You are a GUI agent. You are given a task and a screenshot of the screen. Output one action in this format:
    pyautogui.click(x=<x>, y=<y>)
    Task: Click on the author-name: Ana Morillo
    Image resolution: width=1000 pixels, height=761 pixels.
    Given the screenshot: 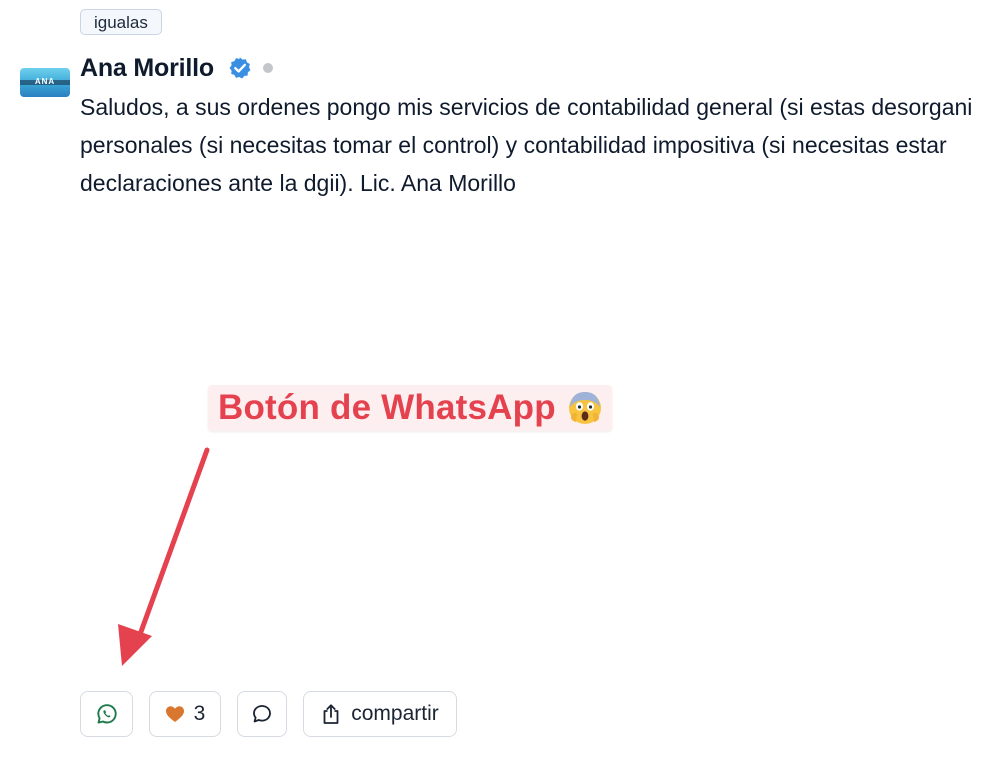 What is the action you would take?
    pyautogui.click(x=147, y=68)
    